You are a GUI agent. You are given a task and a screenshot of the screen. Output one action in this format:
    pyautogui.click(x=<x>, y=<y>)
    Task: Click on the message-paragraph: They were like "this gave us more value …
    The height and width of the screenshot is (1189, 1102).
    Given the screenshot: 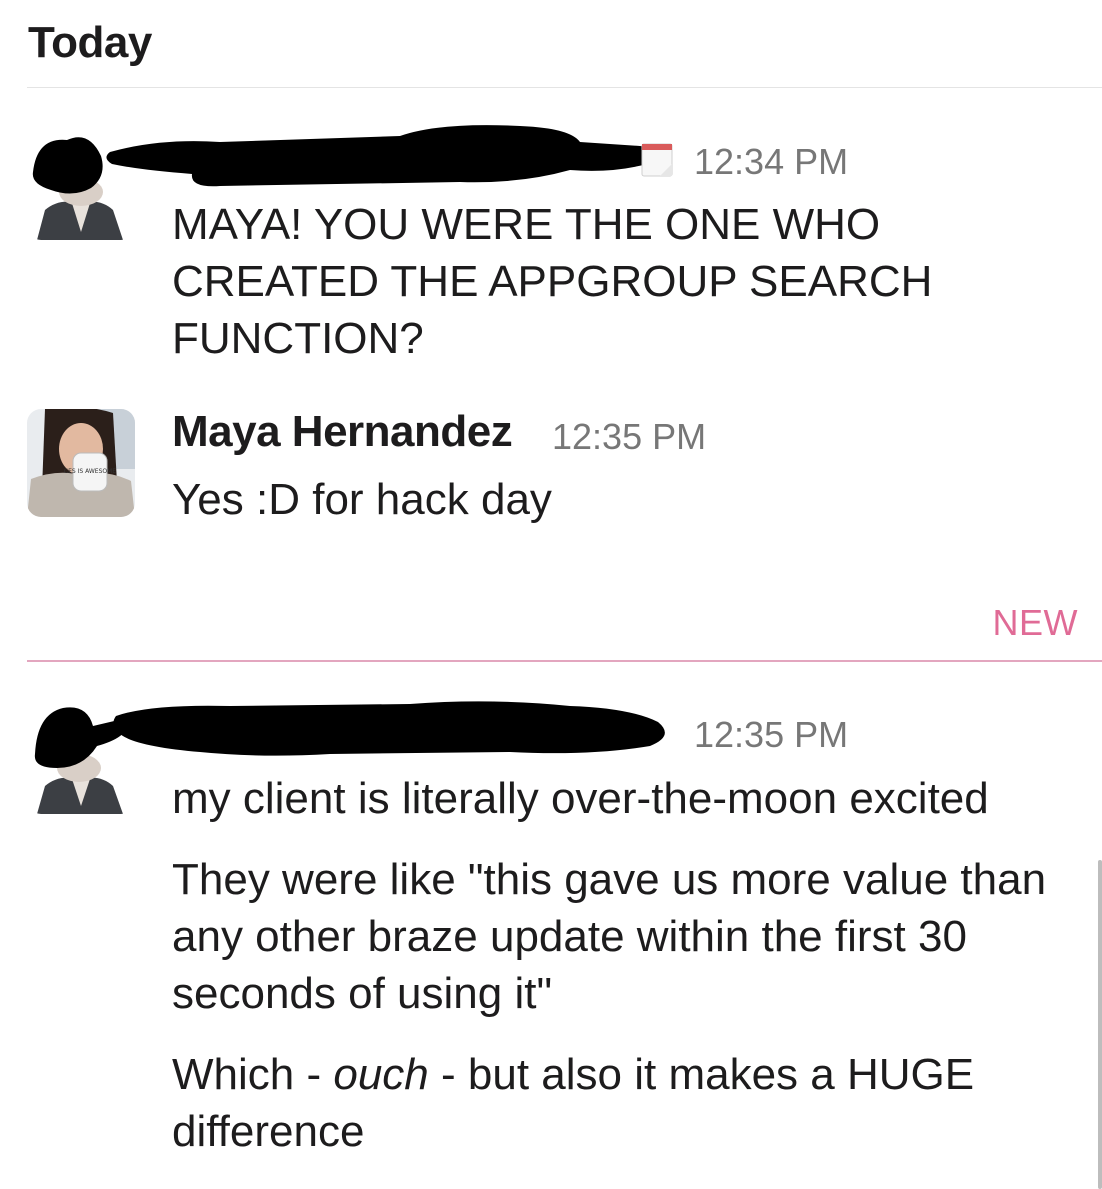 What is the action you would take?
    pyautogui.click(x=609, y=936)
    